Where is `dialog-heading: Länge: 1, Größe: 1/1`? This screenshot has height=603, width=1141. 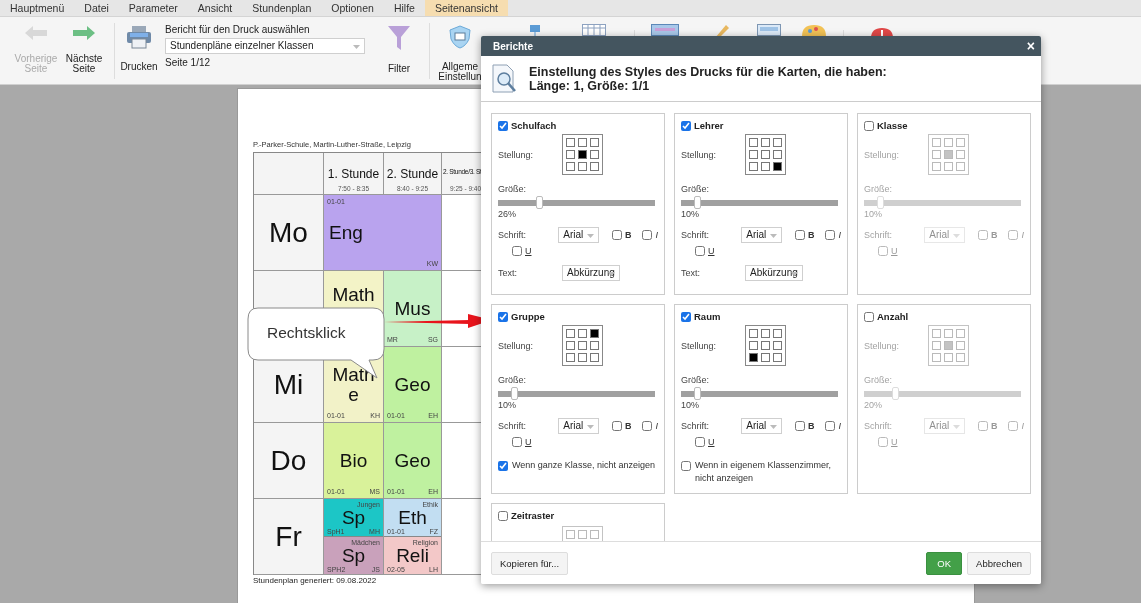
dialog-heading: Länge: 1, Größe: 1/1 is located at coordinates (589, 85).